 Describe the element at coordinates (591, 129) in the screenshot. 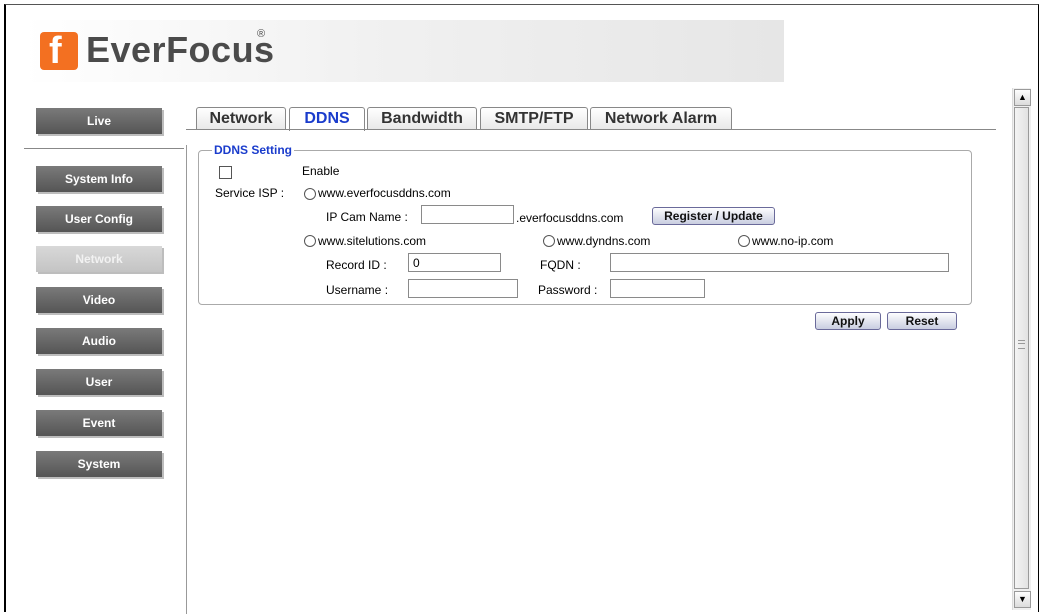

I see `tab-baseline` at that location.